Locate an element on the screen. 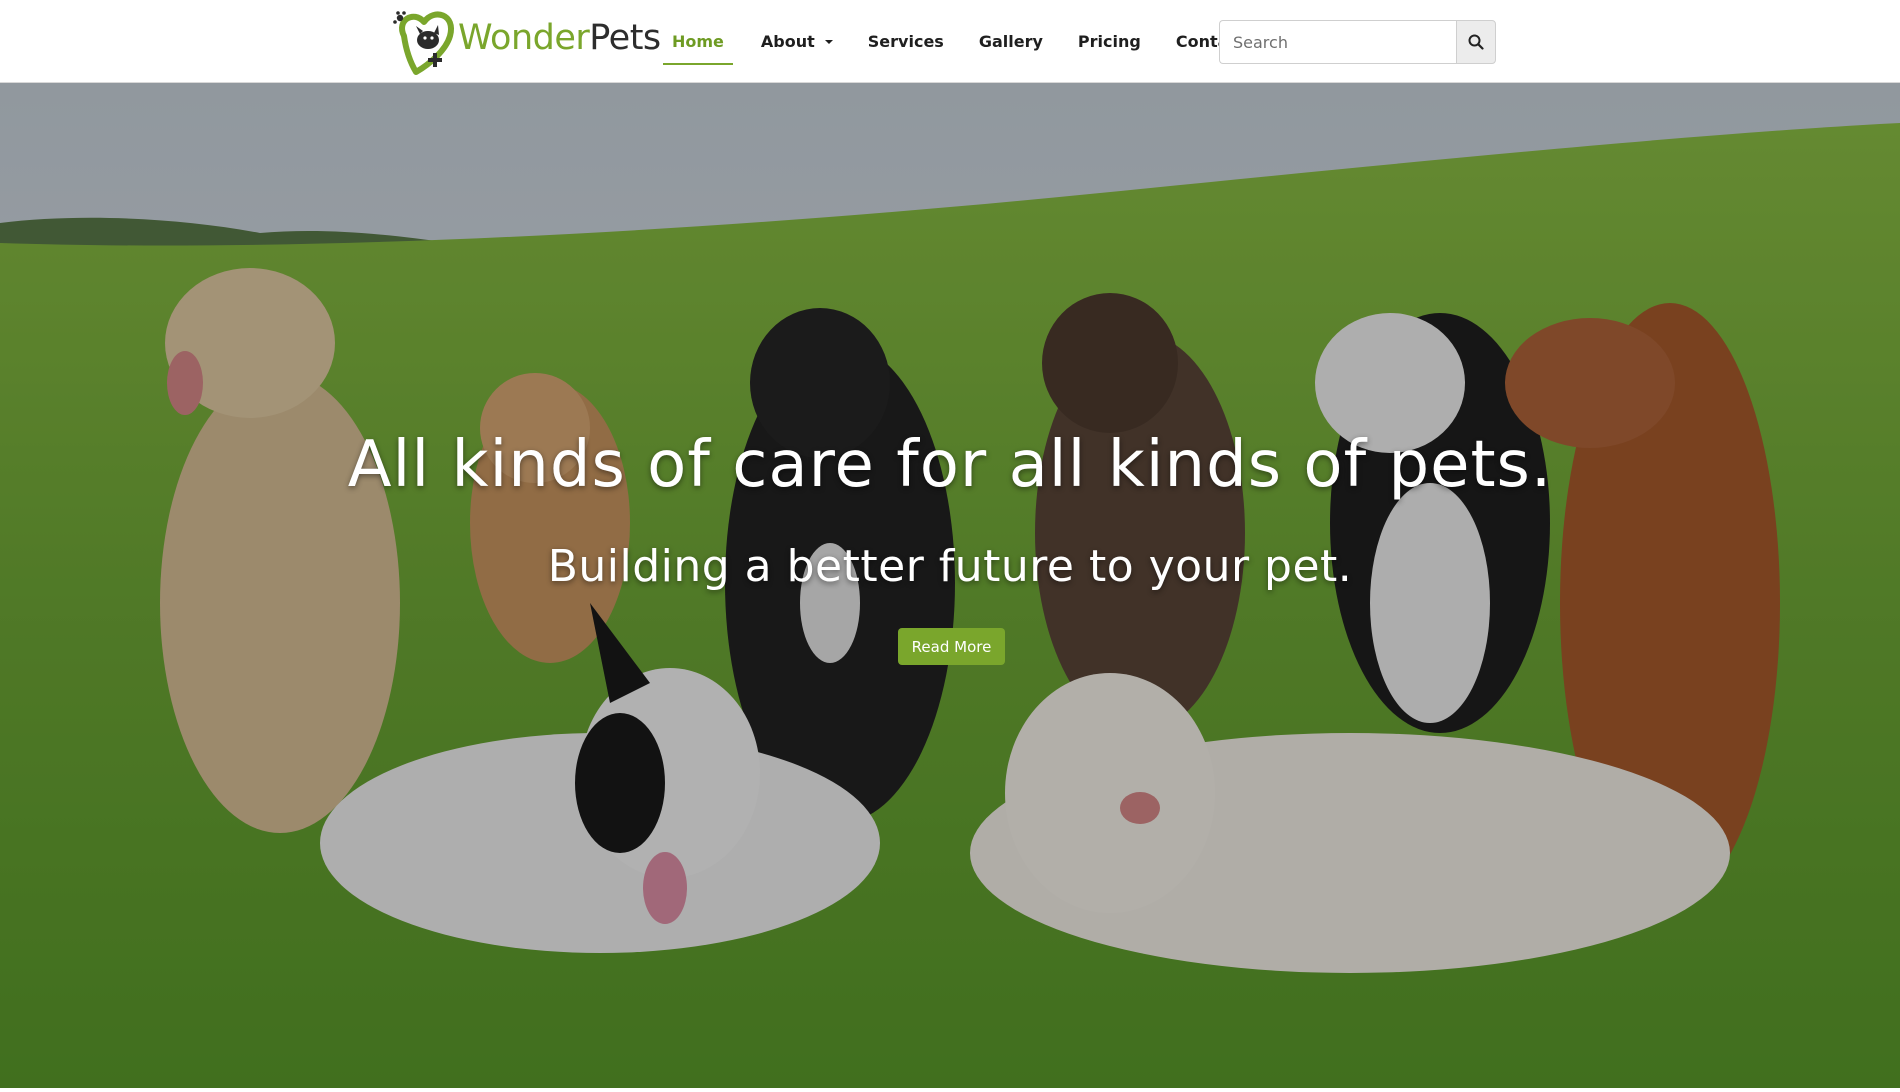 The width and height of the screenshot is (1900, 1092). search-form is located at coordinates (1357, 42).